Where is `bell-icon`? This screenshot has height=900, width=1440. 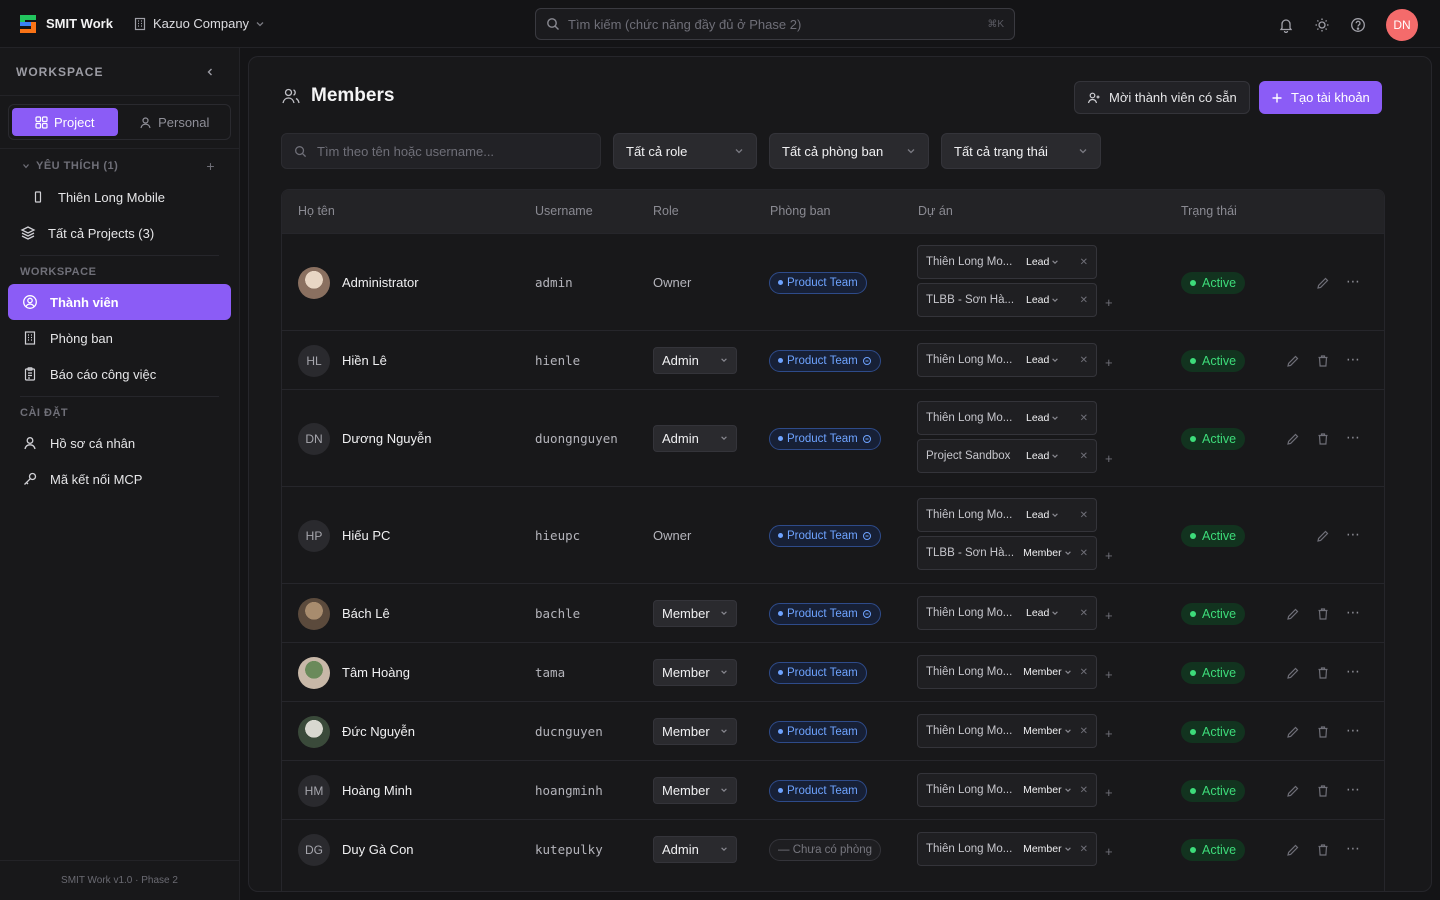
bell-icon is located at coordinates (1286, 25).